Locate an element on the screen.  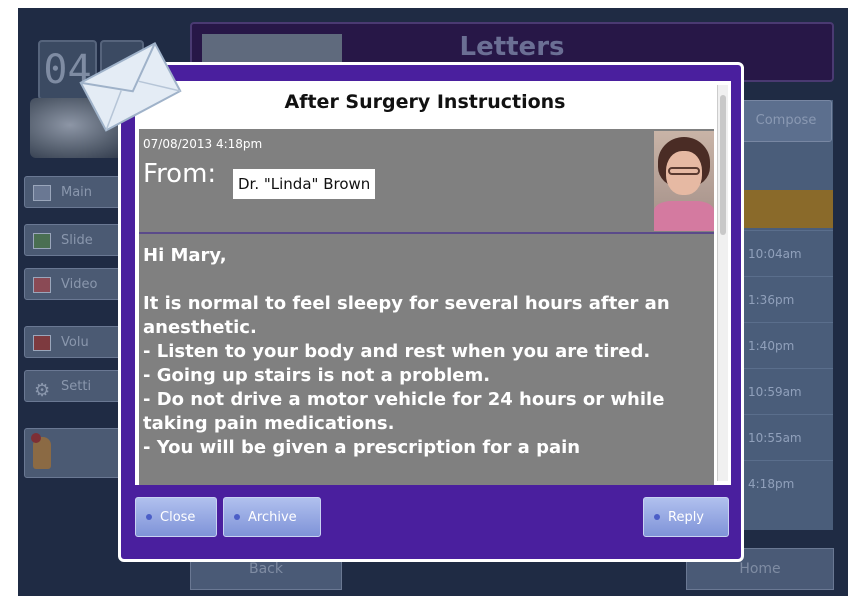
volume-icon is located at coordinates (42, 343).